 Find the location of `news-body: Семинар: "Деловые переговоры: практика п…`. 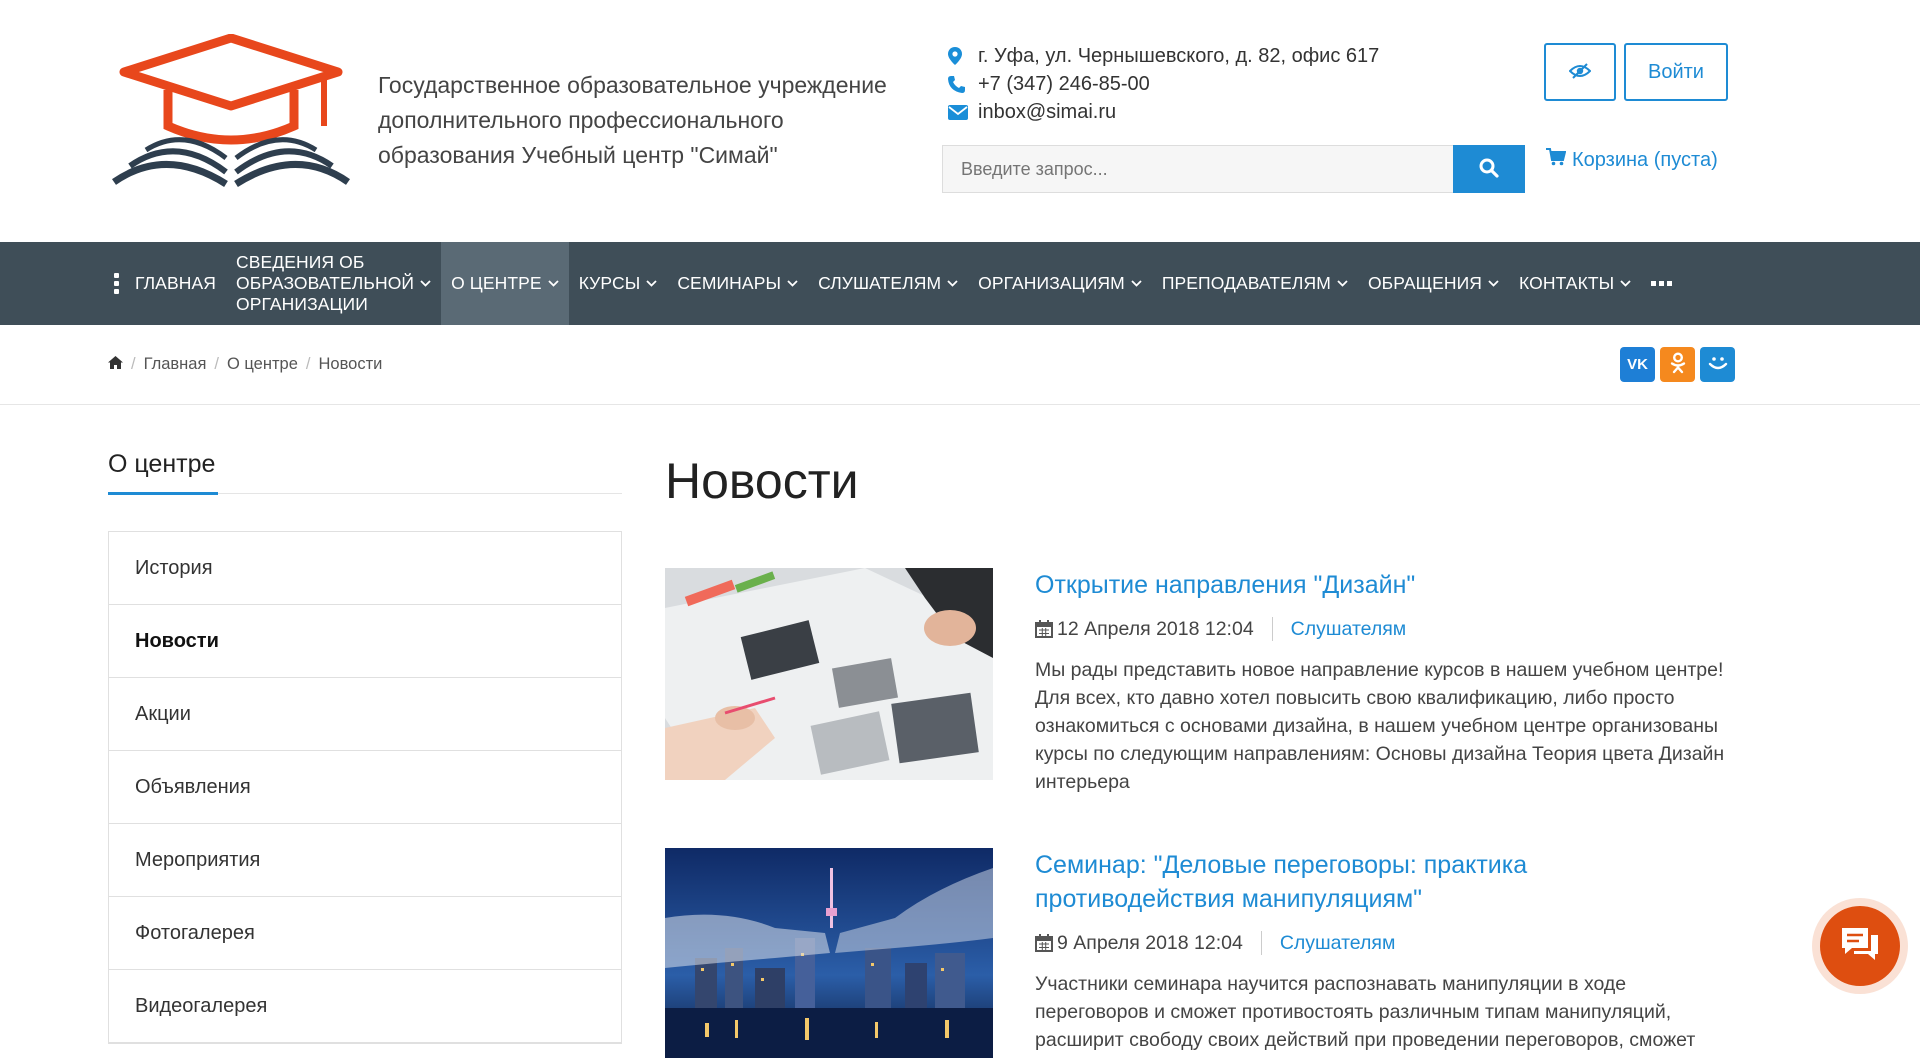

news-body: Семинар: "Деловые переговоры: практика п… is located at coordinates (1380, 951).